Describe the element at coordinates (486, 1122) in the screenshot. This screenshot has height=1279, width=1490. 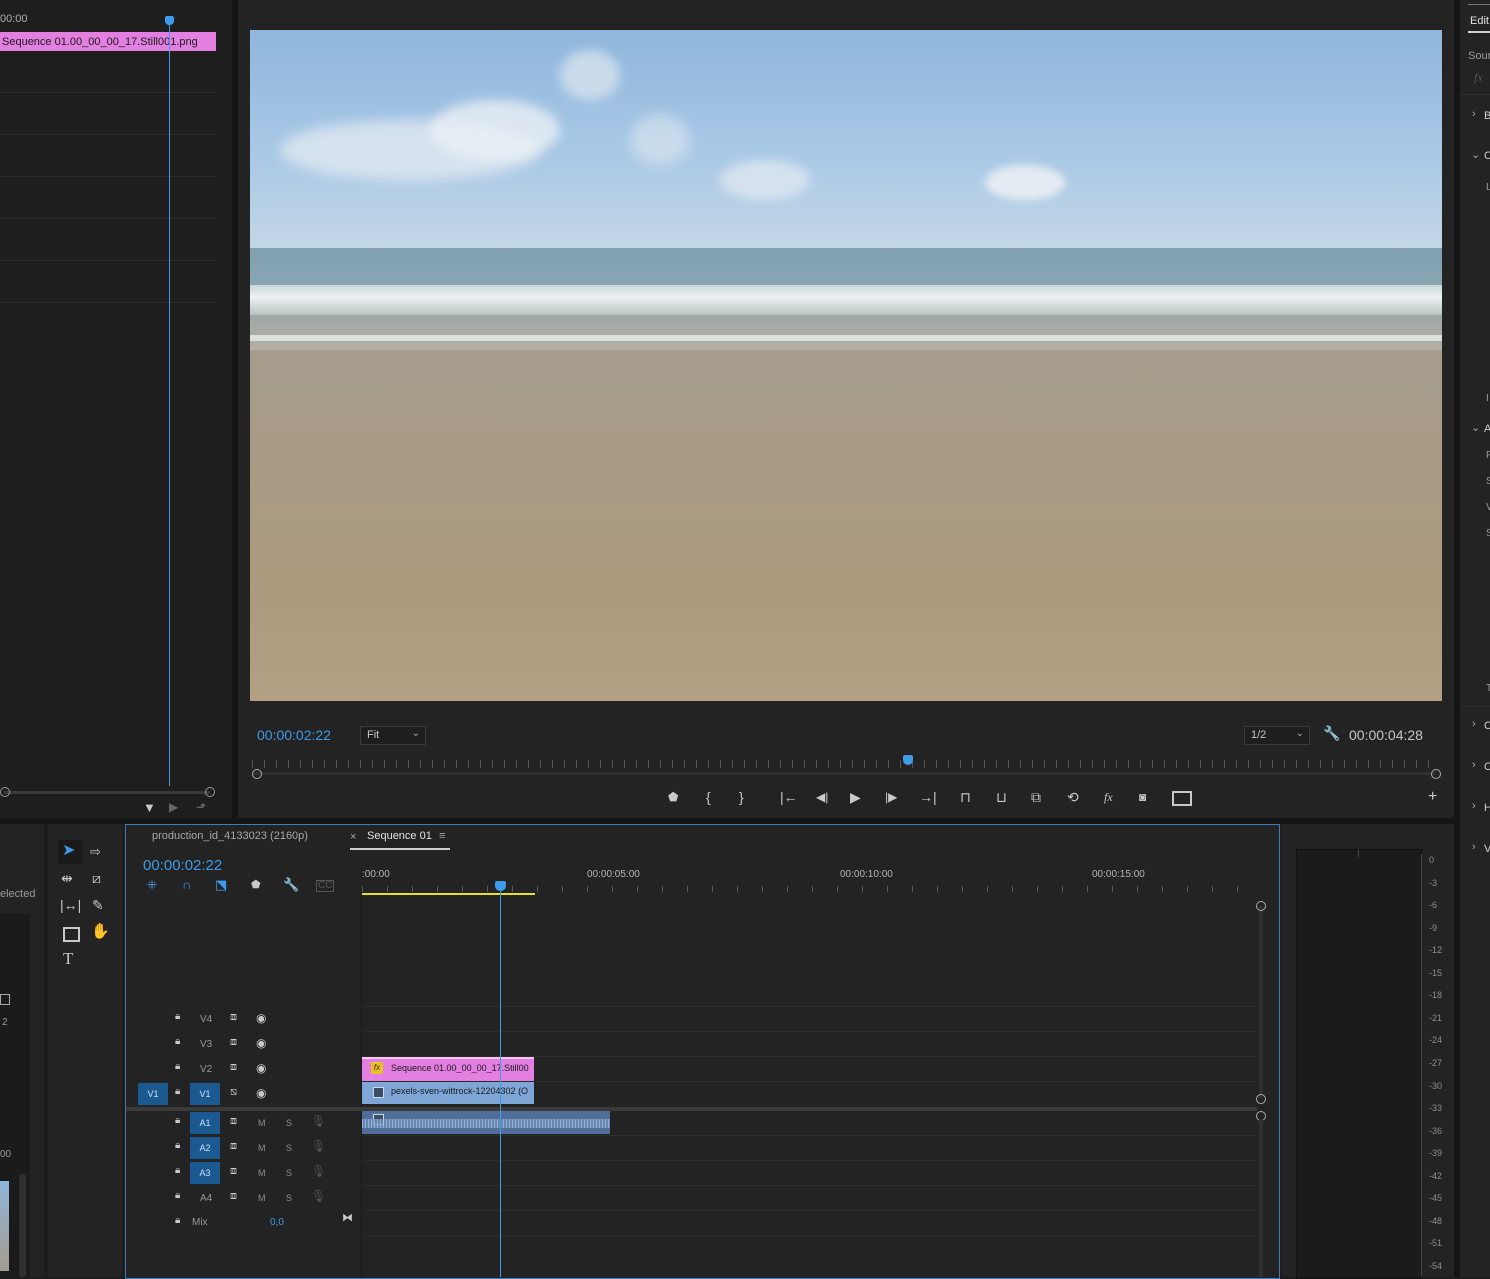
I see `clip-a1` at that location.